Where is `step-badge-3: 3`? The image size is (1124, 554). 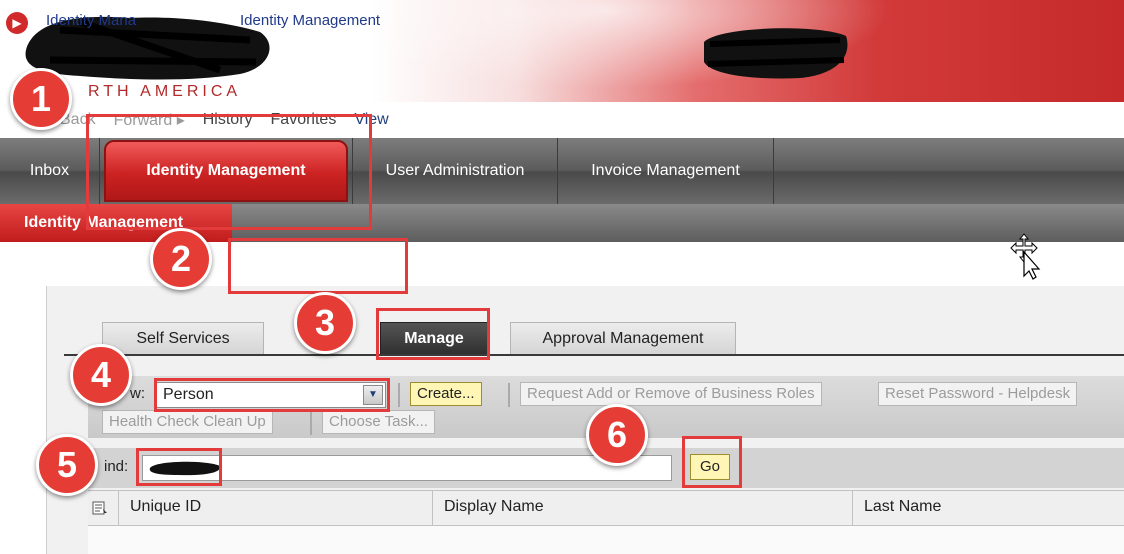 step-badge-3: 3 is located at coordinates (325, 323).